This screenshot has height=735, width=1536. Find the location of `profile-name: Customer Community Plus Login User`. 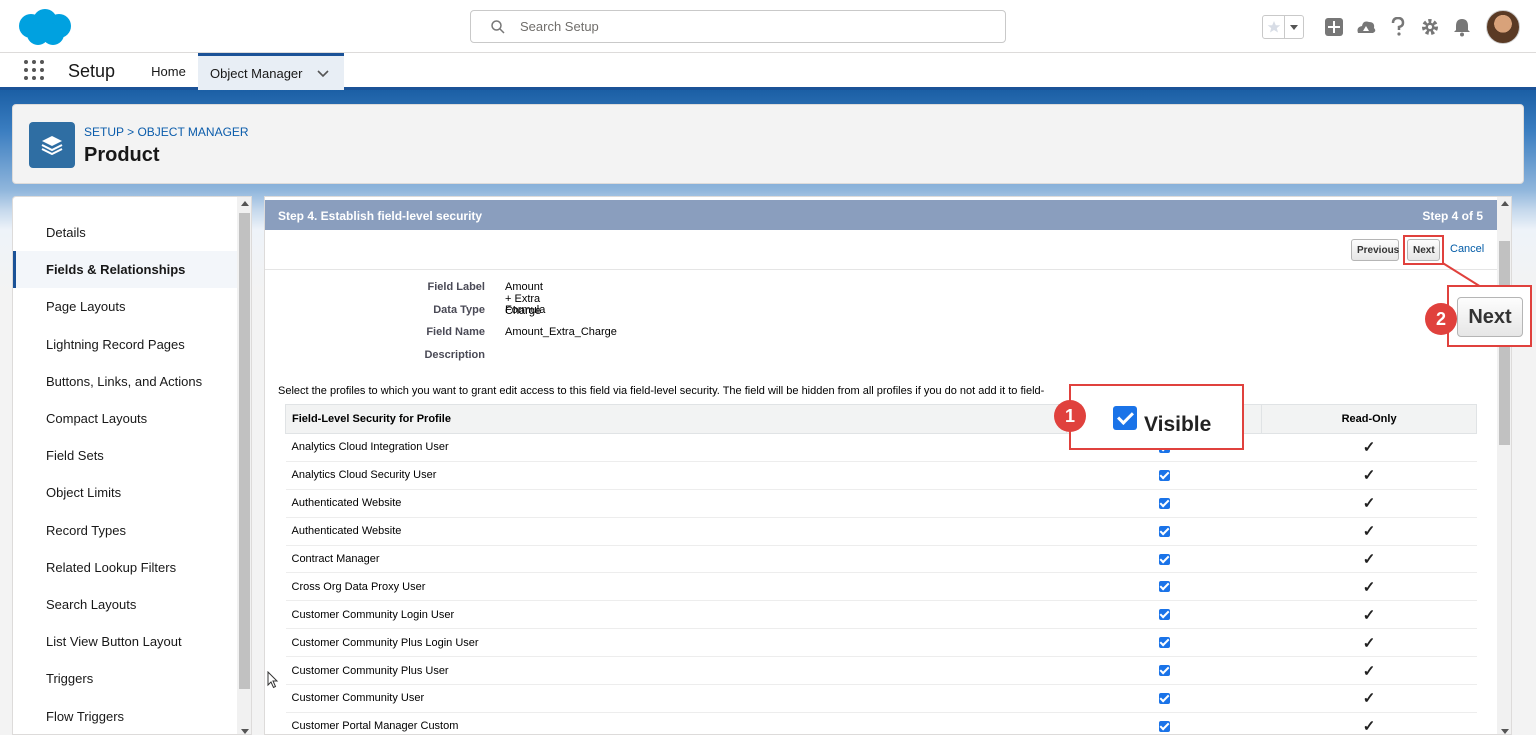

profile-name: Customer Community Plus Login User is located at coordinates (676, 643).